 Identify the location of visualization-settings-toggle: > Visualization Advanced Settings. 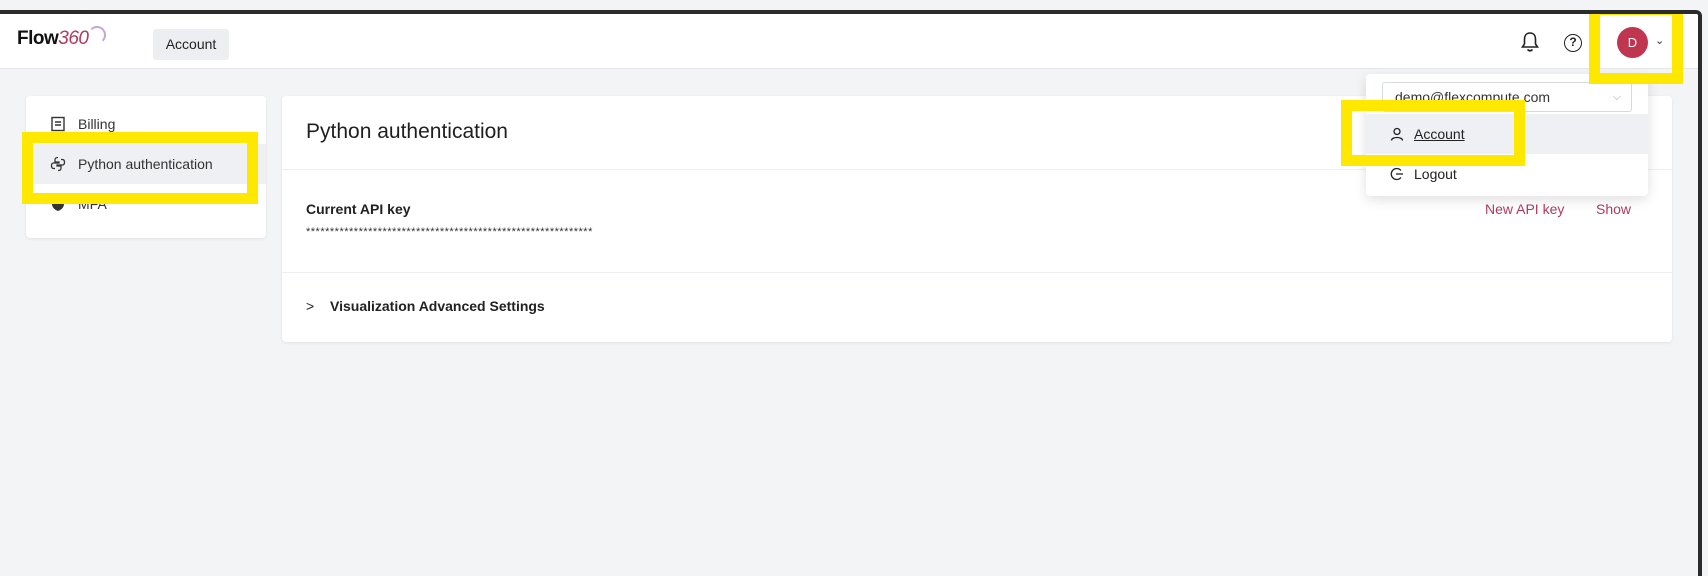
(425, 306).